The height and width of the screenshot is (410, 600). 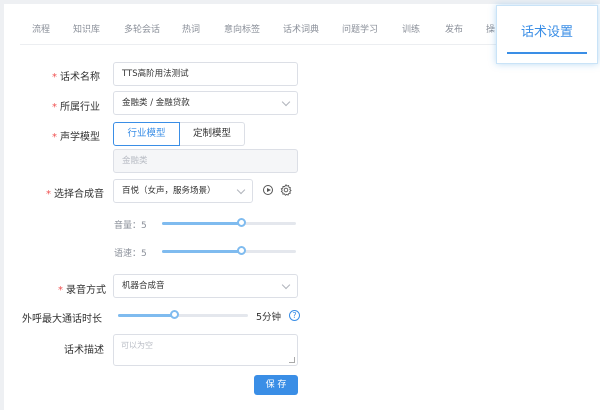 I want to click on tab-script-settings-label: 话术设置, so click(x=546, y=32).